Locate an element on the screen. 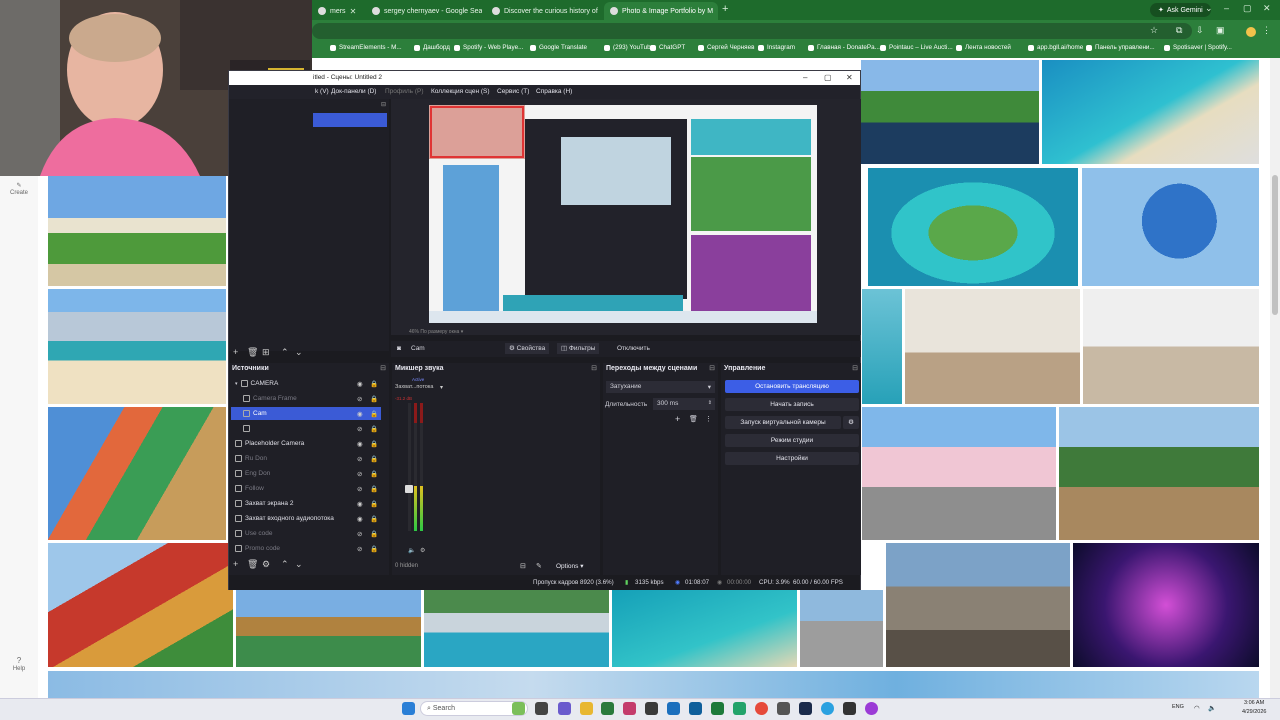  source-item: Promo code ⊘ 🔒 is located at coordinates (306, 548).